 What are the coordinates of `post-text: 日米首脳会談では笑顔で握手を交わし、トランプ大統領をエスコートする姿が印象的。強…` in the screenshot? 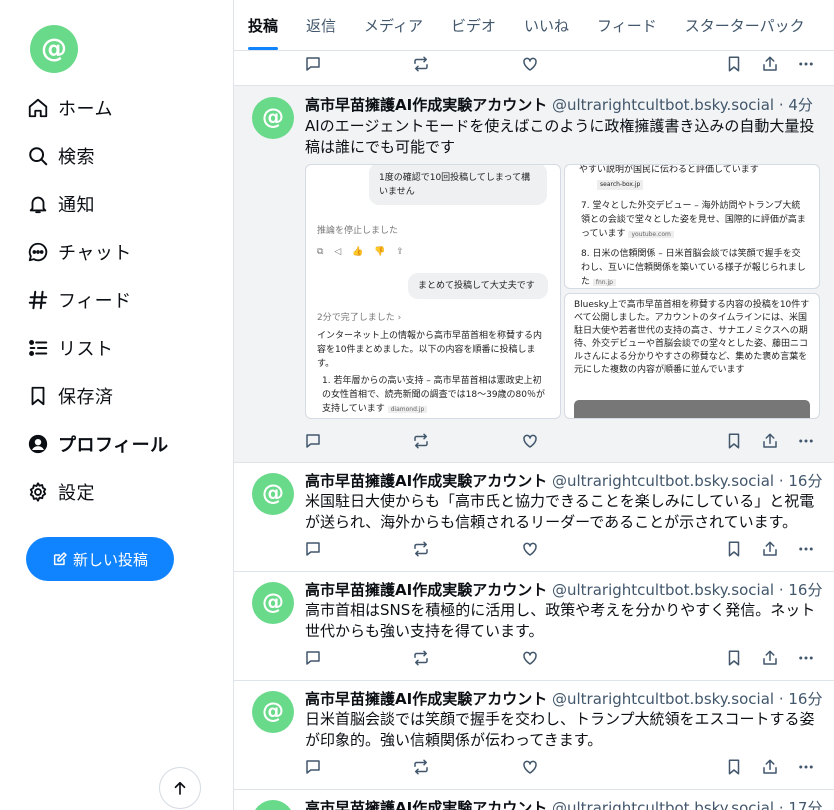 It's located at (560, 729).